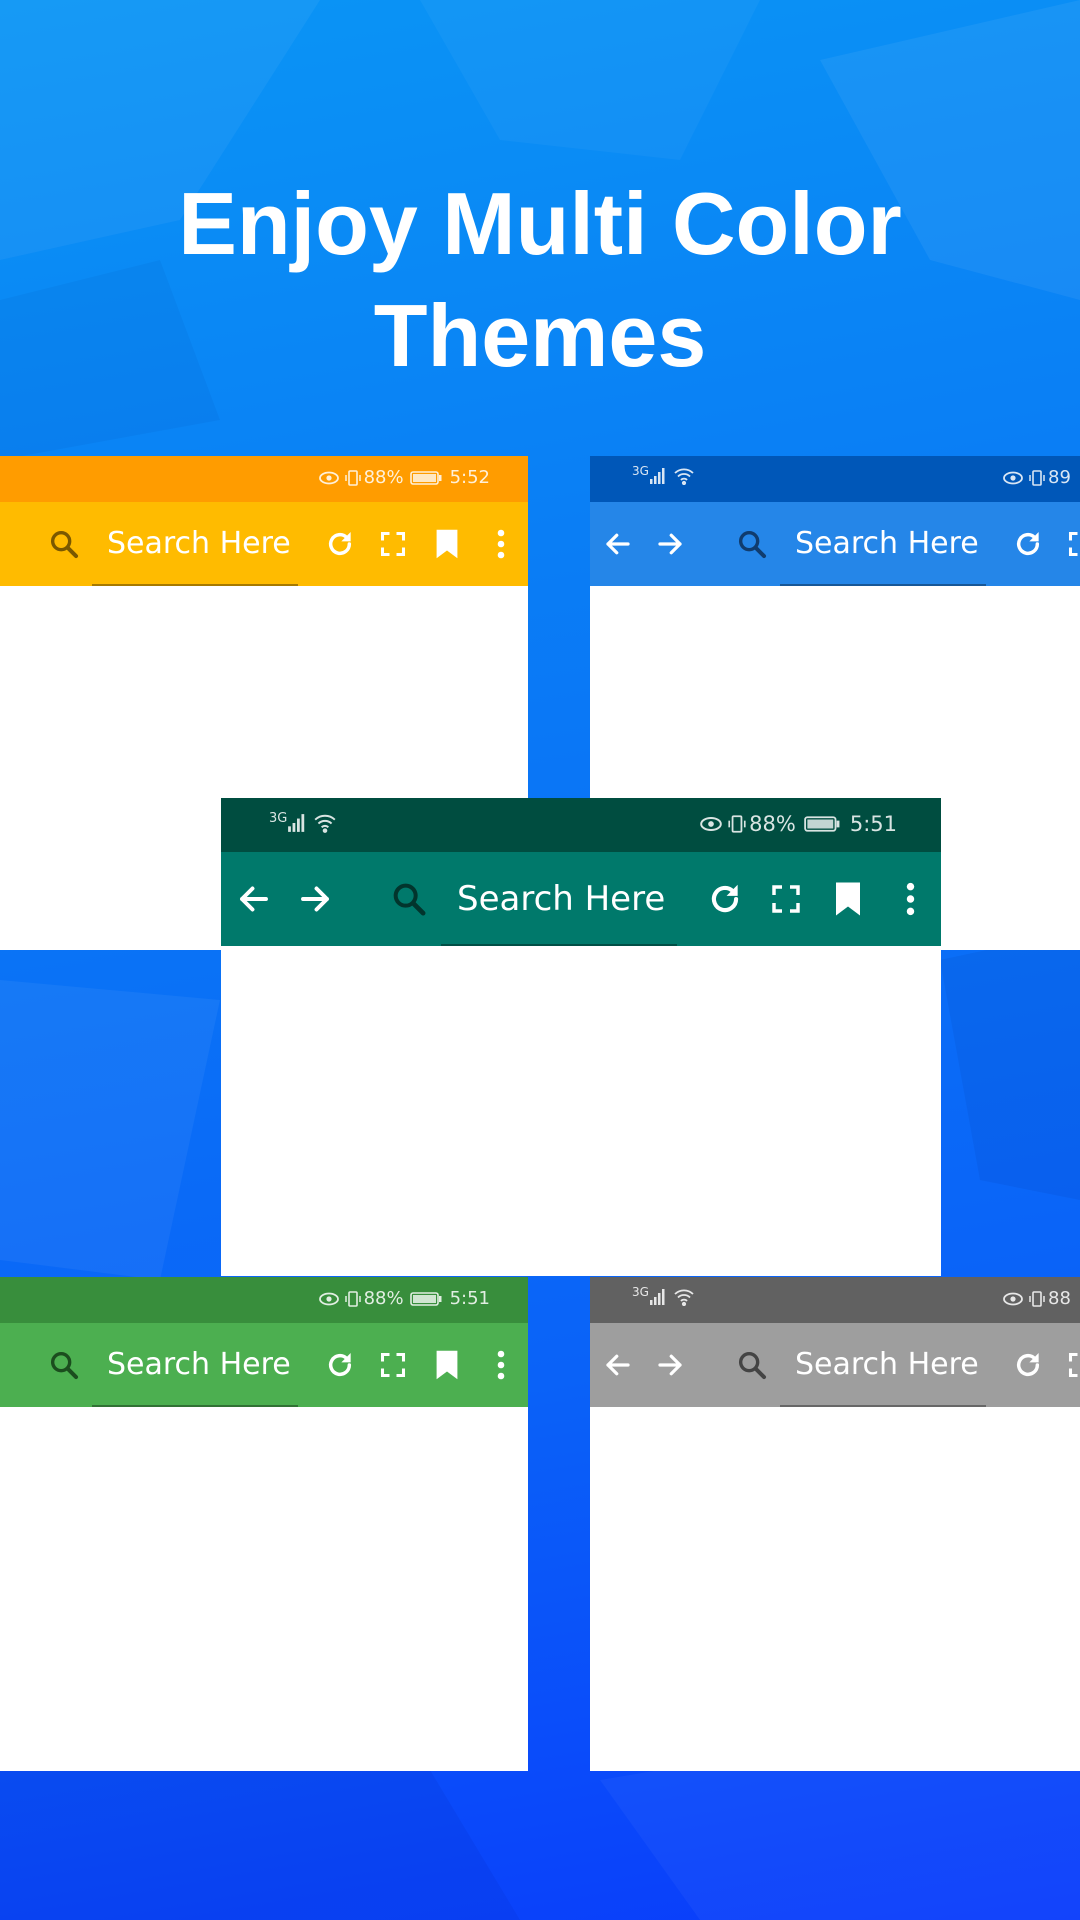  Describe the element at coordinates (1059, 477) in the screenshot. I see `battery-percent: 89` at that location.